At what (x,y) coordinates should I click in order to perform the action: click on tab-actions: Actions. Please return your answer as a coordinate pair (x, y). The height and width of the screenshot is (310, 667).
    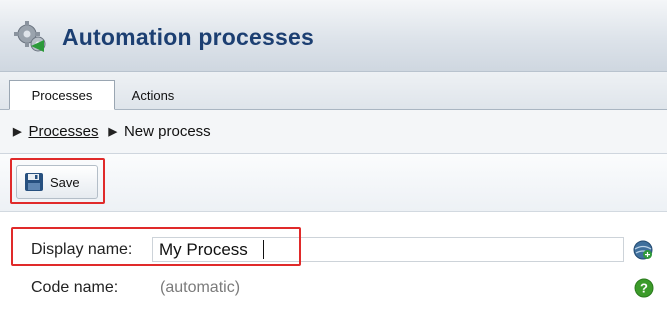
    Looking at the image, I should click on (153, 95).